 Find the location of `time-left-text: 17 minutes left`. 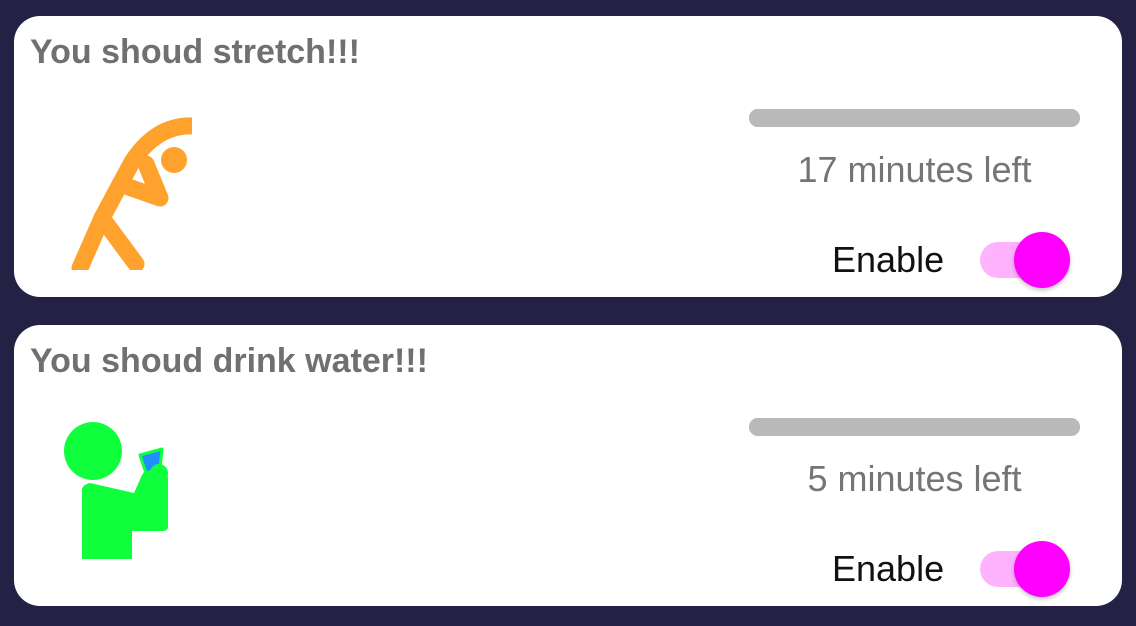

time-left-text: 17 minutes left is located at coordinates (914, 169).